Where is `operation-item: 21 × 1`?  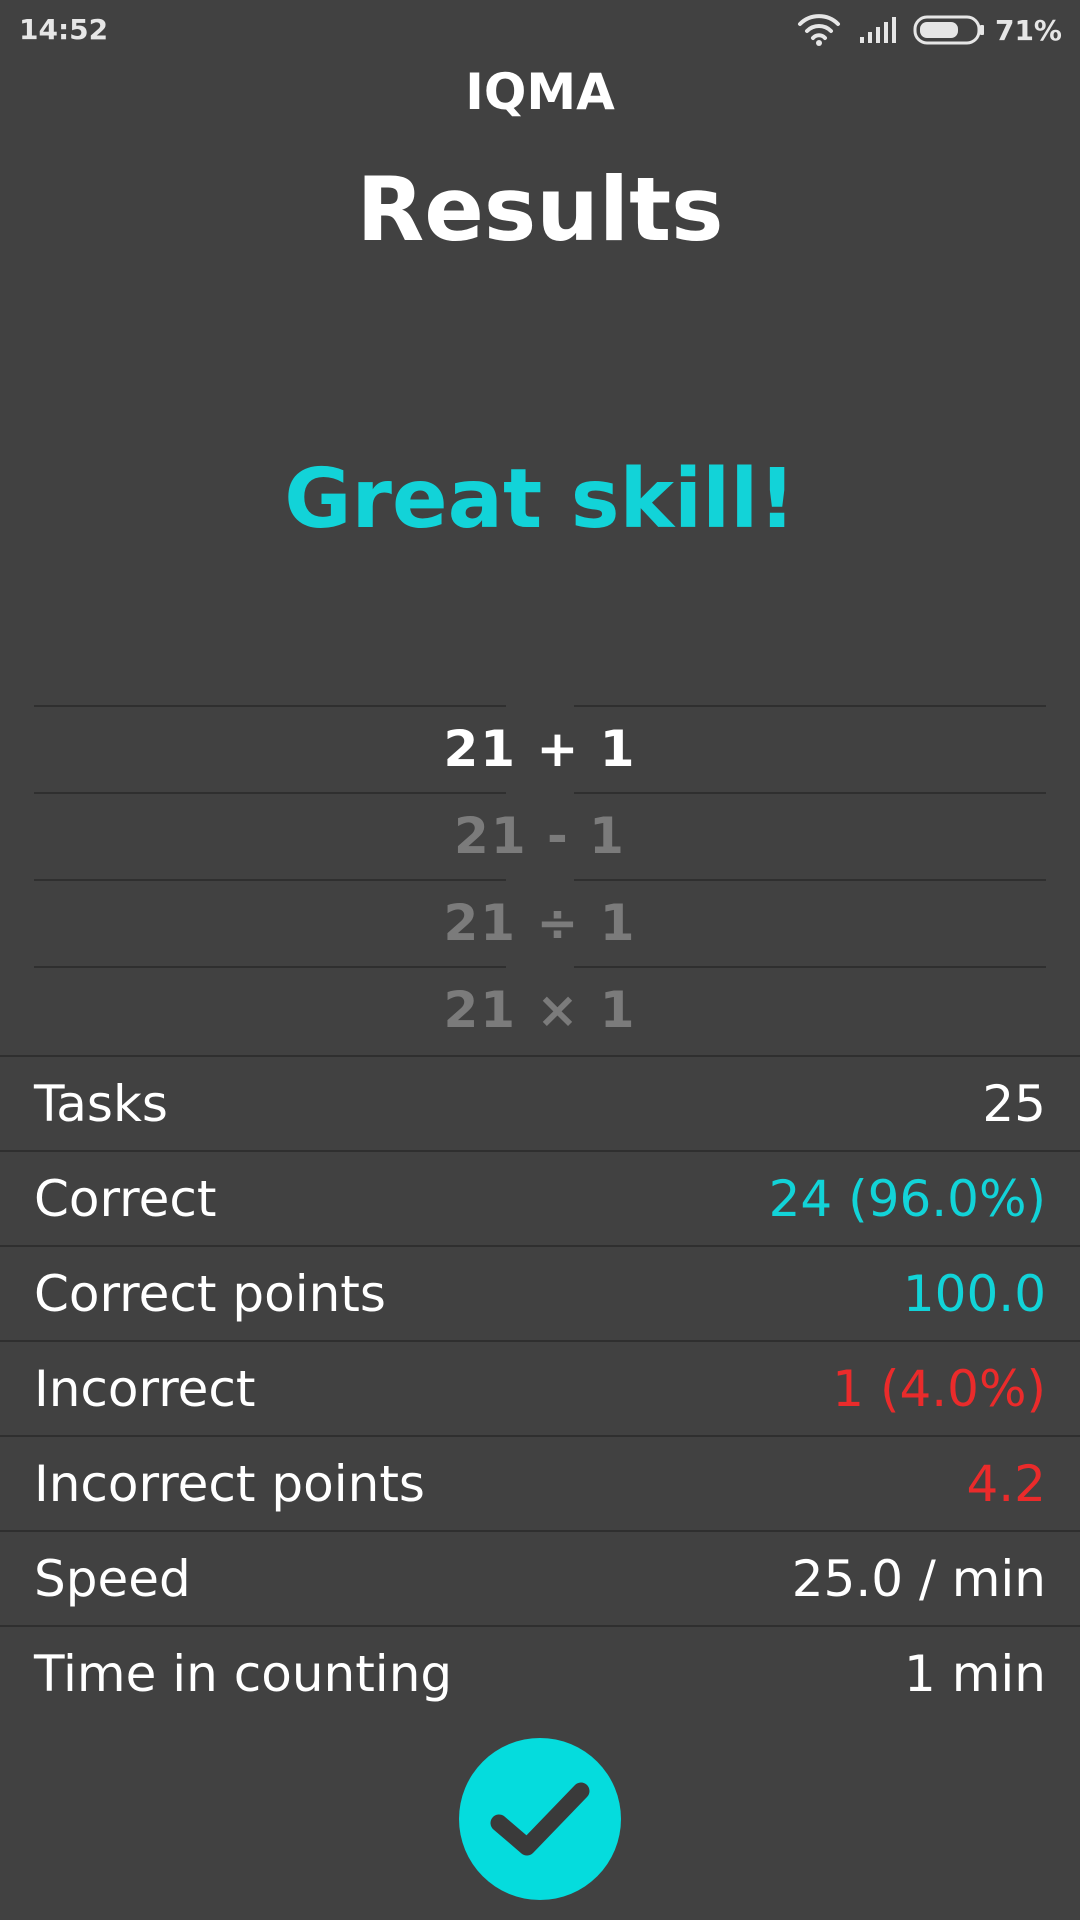 operation-item: 21 × 1 is located at coordinates (540, 1009).